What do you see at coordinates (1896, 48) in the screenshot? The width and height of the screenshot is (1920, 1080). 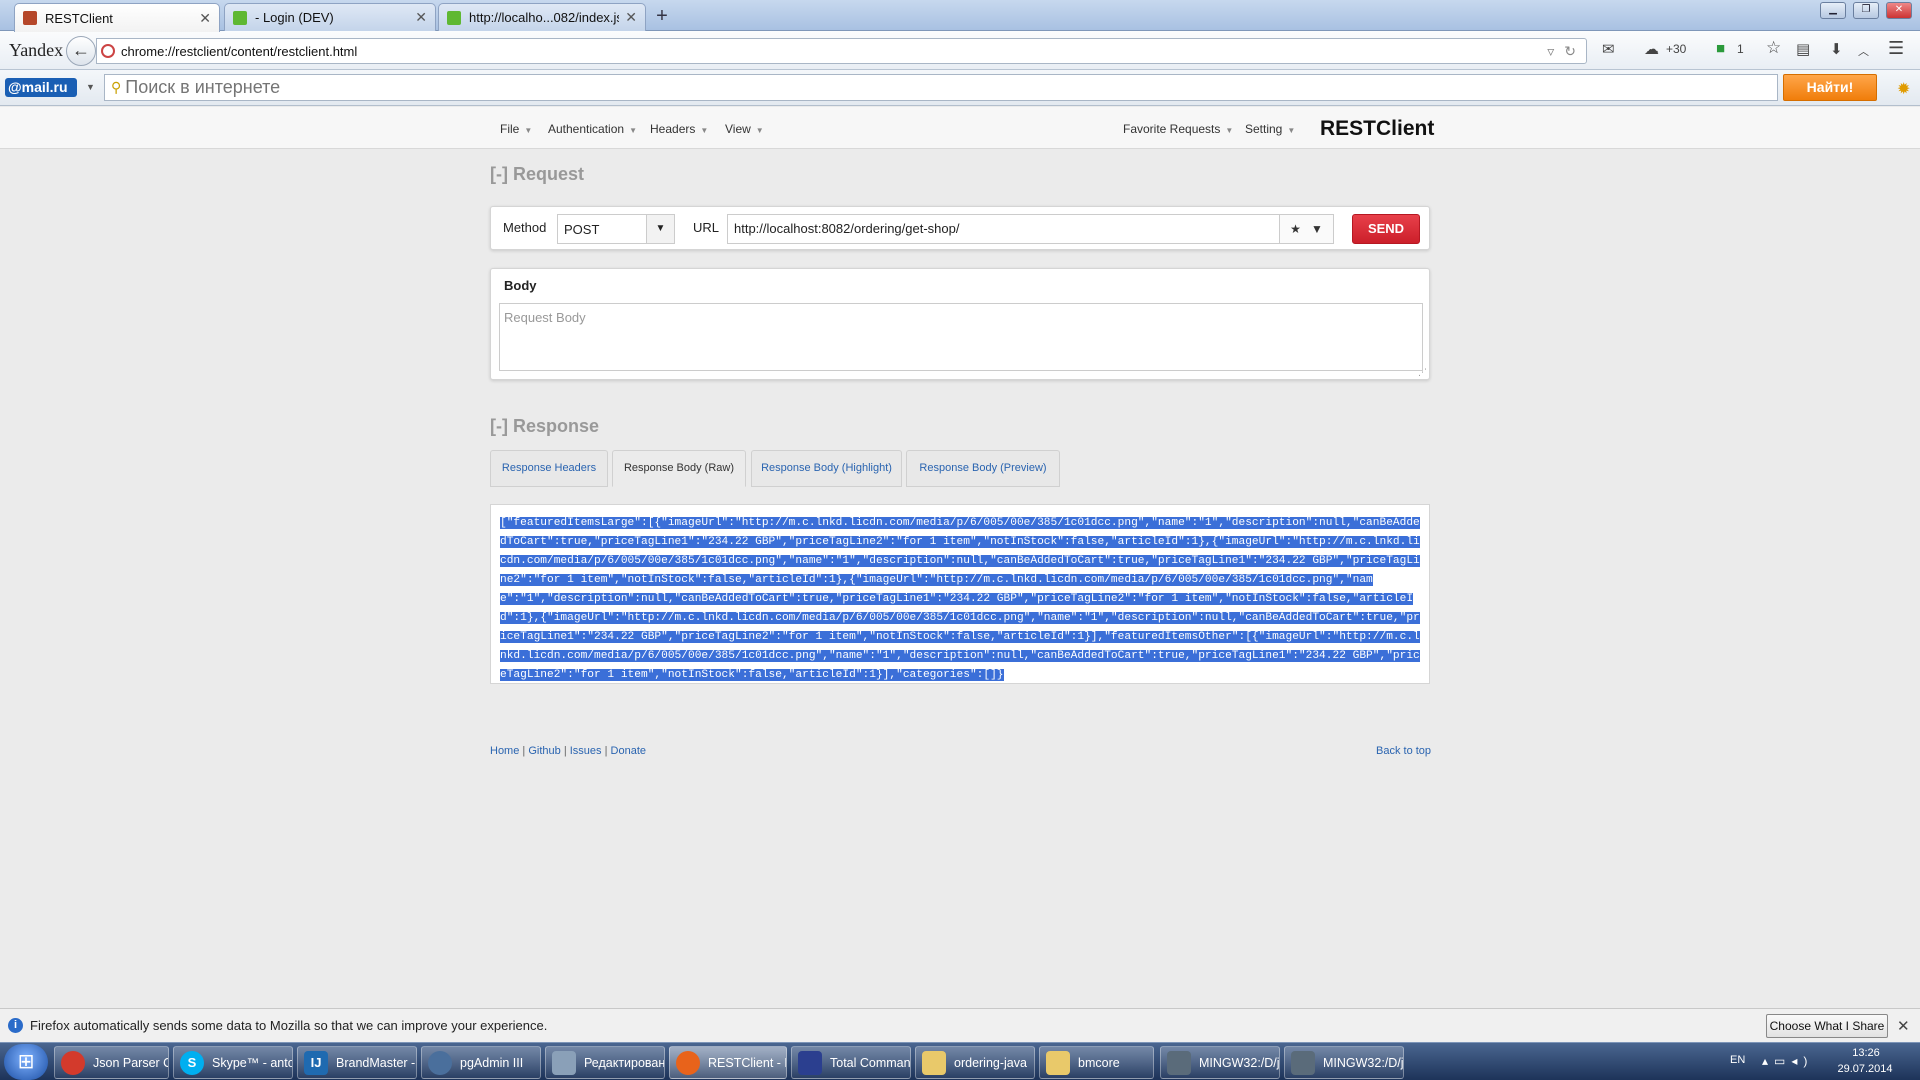 I see `menu-hamburger-icon: ☰` at bounding box center [1896, 48].